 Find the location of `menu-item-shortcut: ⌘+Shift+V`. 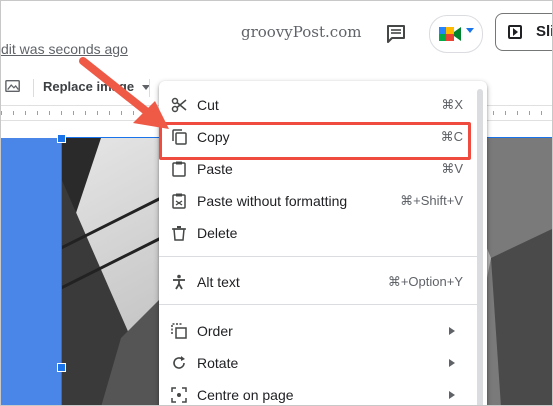

menu-item-shortcut: ⌘+Shift+V is located at coordinates (431, 200).